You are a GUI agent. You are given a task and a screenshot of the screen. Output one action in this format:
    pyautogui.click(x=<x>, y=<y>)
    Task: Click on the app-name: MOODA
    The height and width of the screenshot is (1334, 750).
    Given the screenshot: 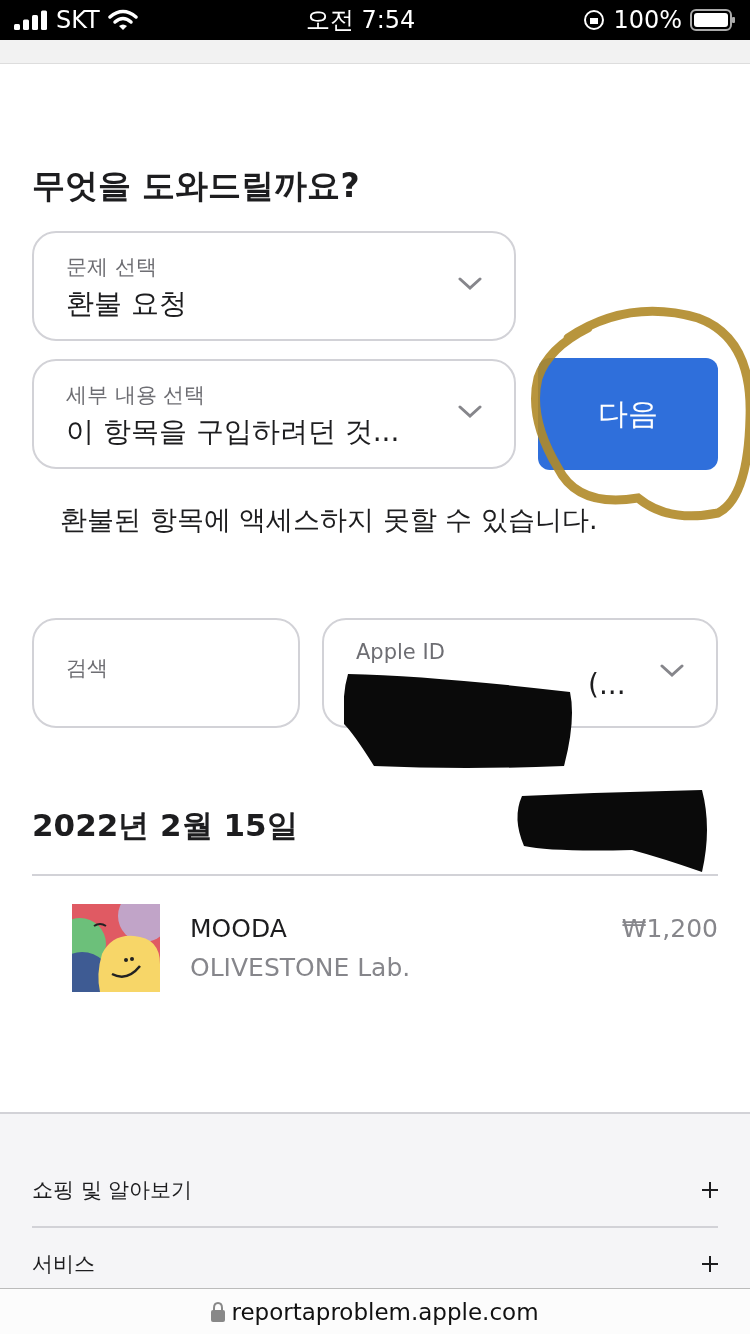 What is the action you would take?
    pyautogui.click(x=239, y=928)
    